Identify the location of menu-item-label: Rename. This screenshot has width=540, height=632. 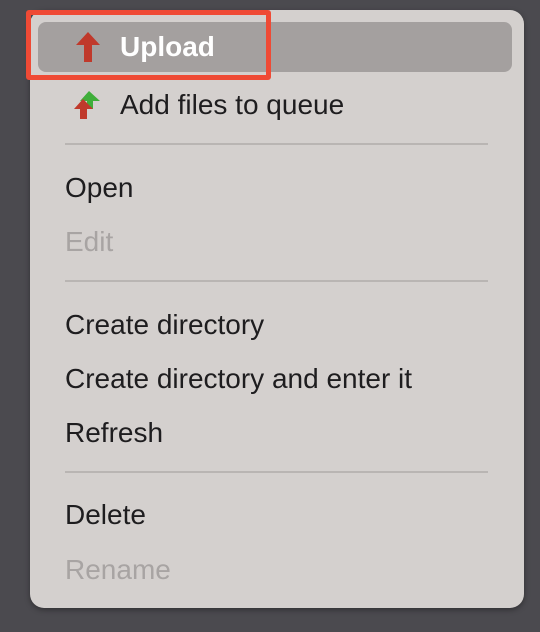
(118, 569).